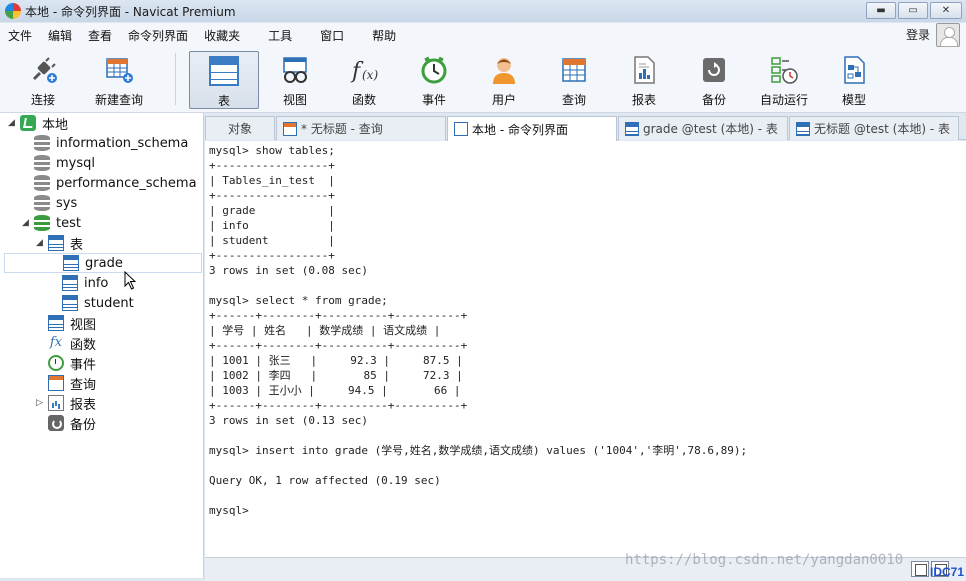 This screenshot has height=581, width=966. Describe the element at coordinates (272, 150) in the screenshot. I see `console-line: mysql> show tables;` at that location.